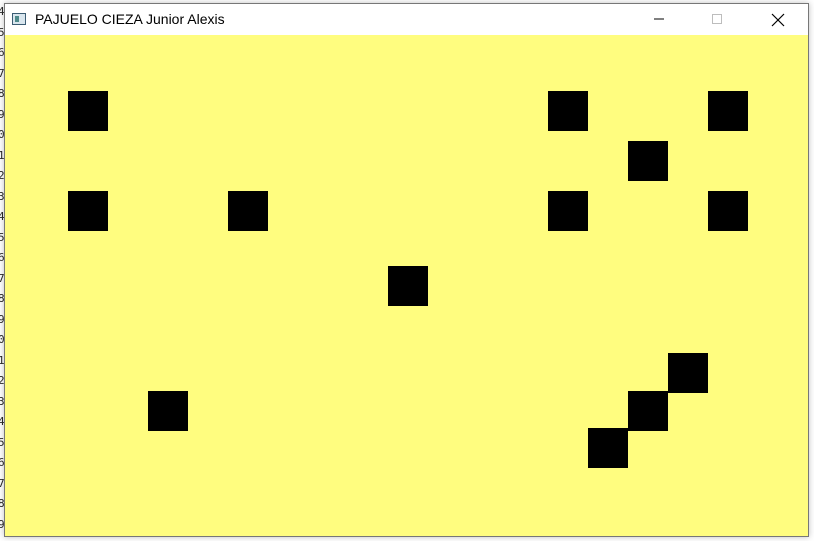 The width and height of the screenshot is (814, 541). What do you see at coordinates (130, 19) in the screenshot?
I see `window-title: PAJUELO CIEZA Junior Alexis` at bounding box center [130, 19].